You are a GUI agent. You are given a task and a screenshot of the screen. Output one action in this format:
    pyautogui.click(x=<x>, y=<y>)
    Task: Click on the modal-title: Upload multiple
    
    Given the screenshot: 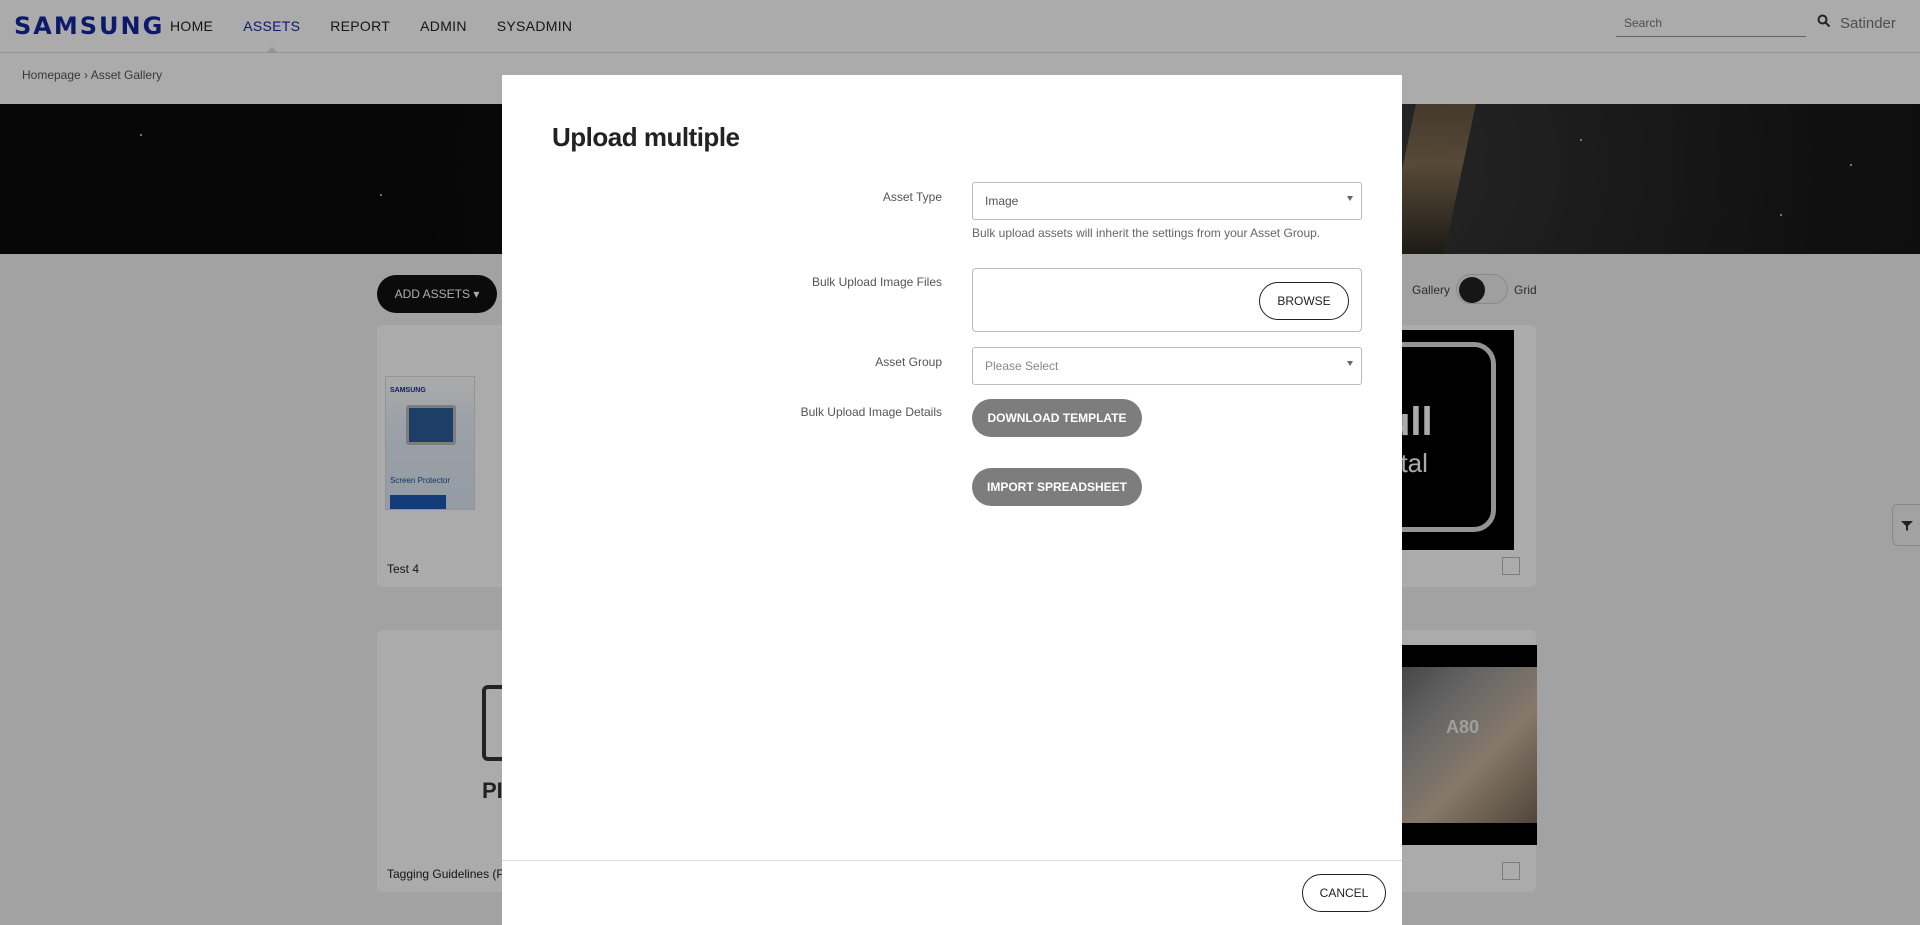 What is the action you would take?
    pyautogui.click(x=646, y=137)
    